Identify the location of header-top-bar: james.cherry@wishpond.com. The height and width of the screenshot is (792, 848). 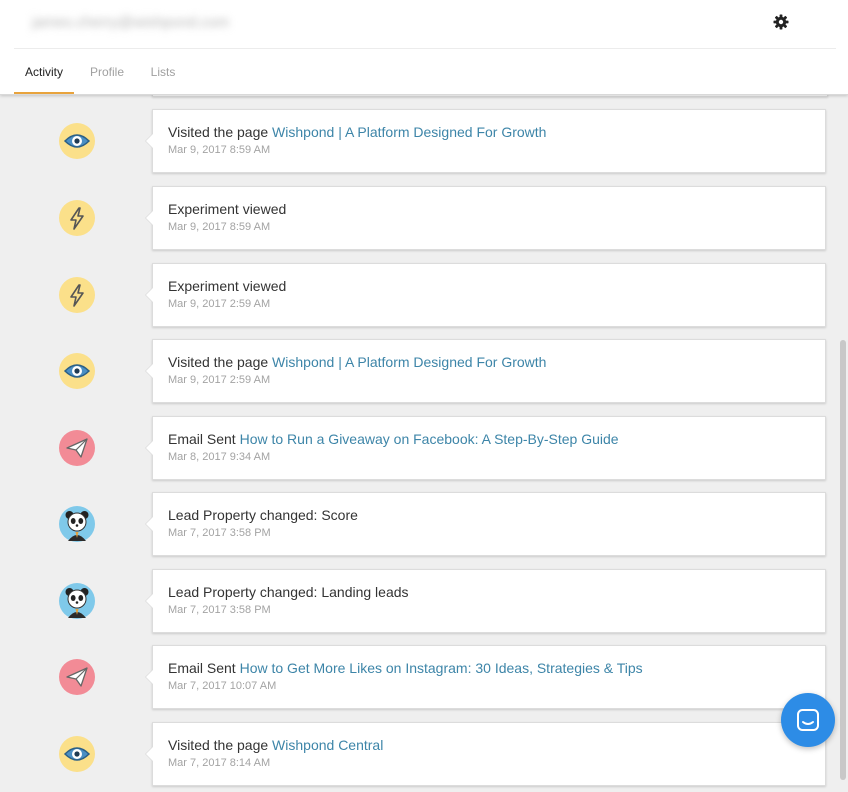
(425, 24).